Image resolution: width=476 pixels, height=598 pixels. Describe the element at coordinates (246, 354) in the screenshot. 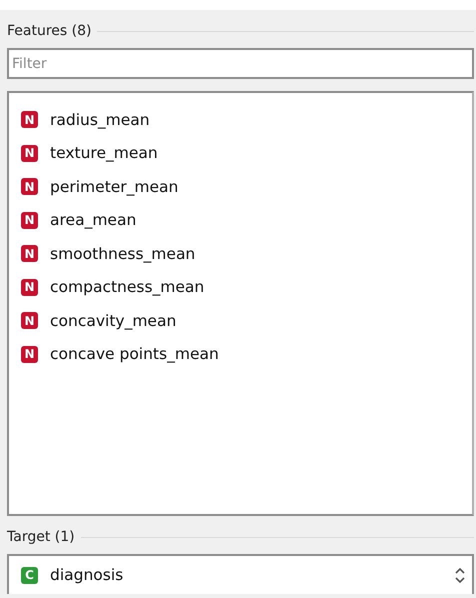

I see `feature-item: N concave points_mean` at that location.